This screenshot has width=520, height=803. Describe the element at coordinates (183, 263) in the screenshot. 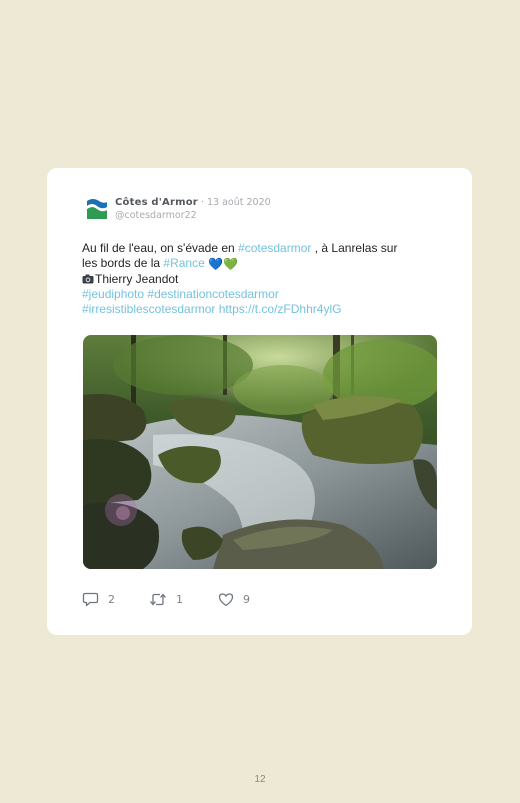

I see `hashtag-rance: #Rance` at that location.